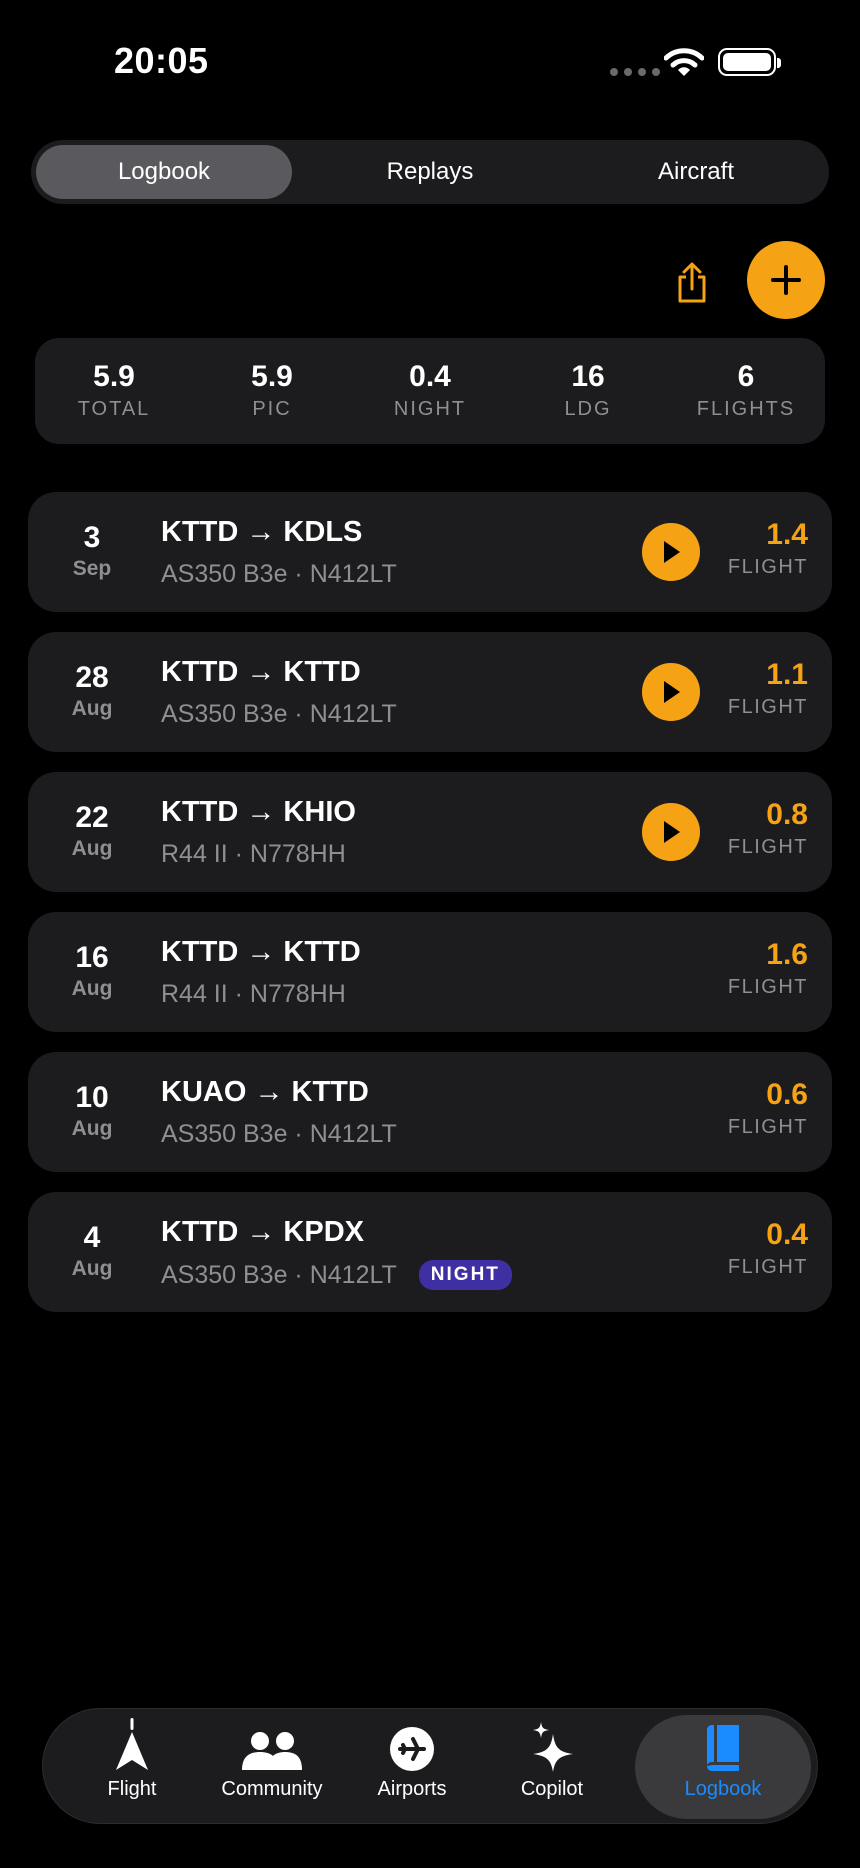 This screenshot has height=1868, width=860. I want to click on tab-label: Airports, so click(412, 1789).